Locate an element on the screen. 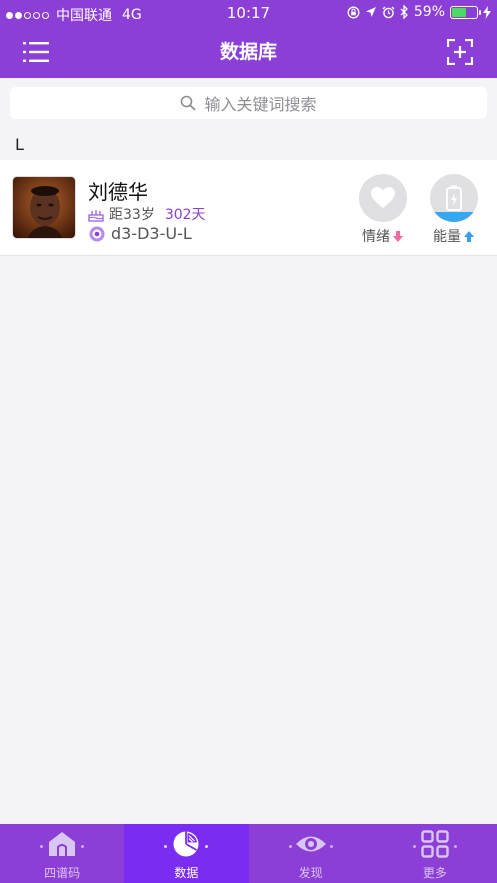 The height and width of the screenshot is (883, 497). emotion-label-row: 情绪 is located at coordinates (383, 236).